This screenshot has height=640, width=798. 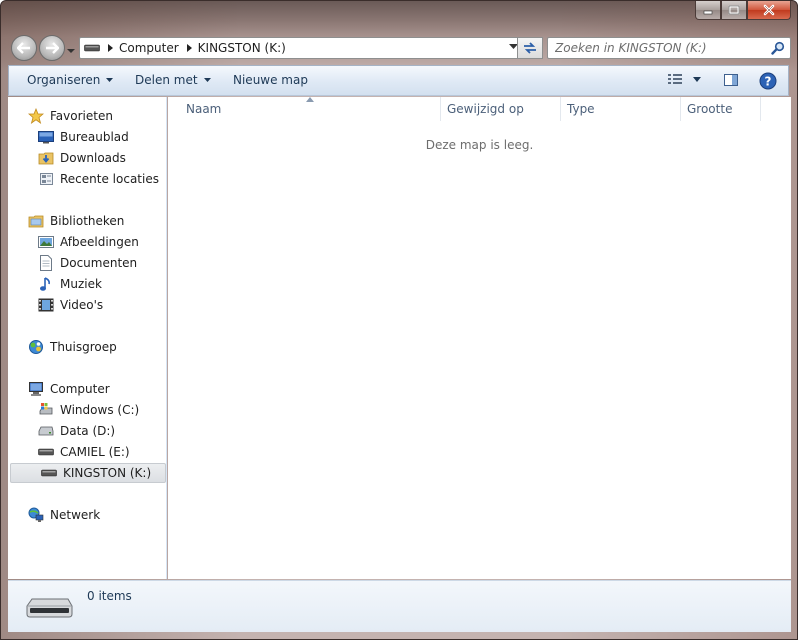 I want to click on new-folder-button: Nieuwe map, so click(x=270, y=80).